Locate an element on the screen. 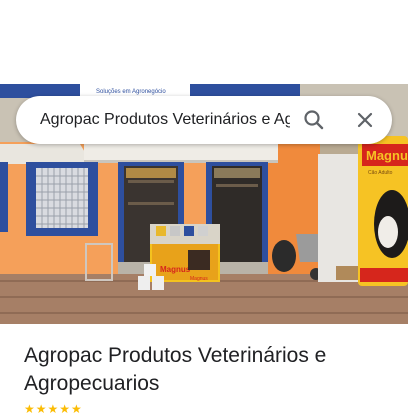  search-button is located at coordinates (314, 120).